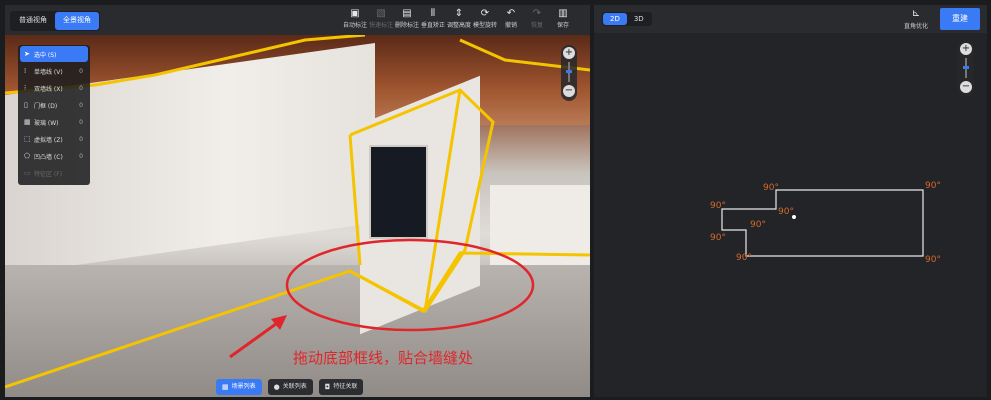 The width and height of the screenshot is (991, 400). I want to click on sidebar-item-concave-convex: ⬠ 凹凸墙 (C) 0, so click(54, 156).